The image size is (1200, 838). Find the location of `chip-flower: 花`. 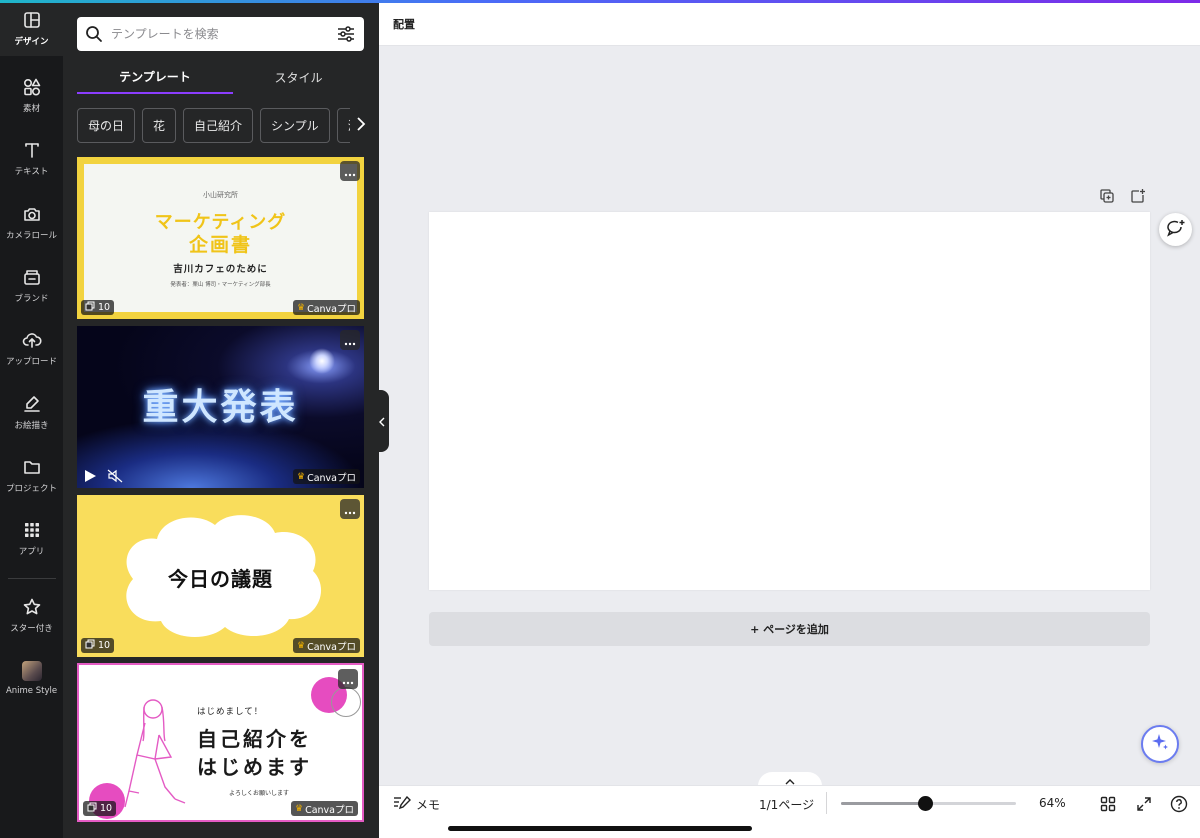

chip-flower: 花 is located at coordinates (159, 125).